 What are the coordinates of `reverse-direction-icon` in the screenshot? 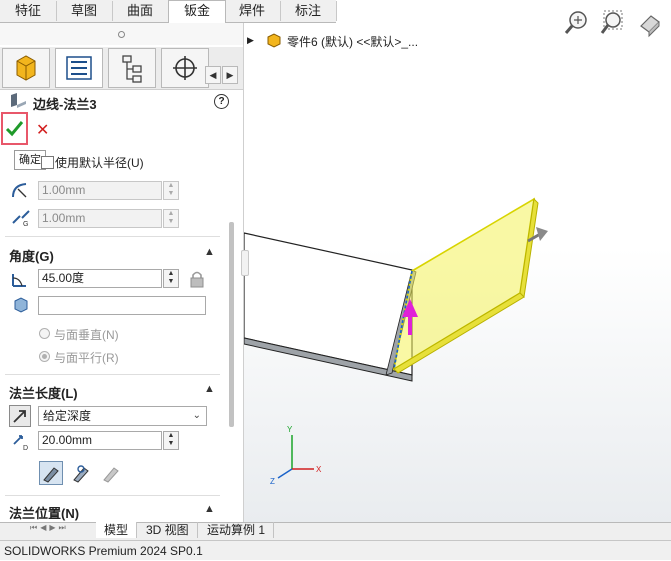 It's located at (19, 416).